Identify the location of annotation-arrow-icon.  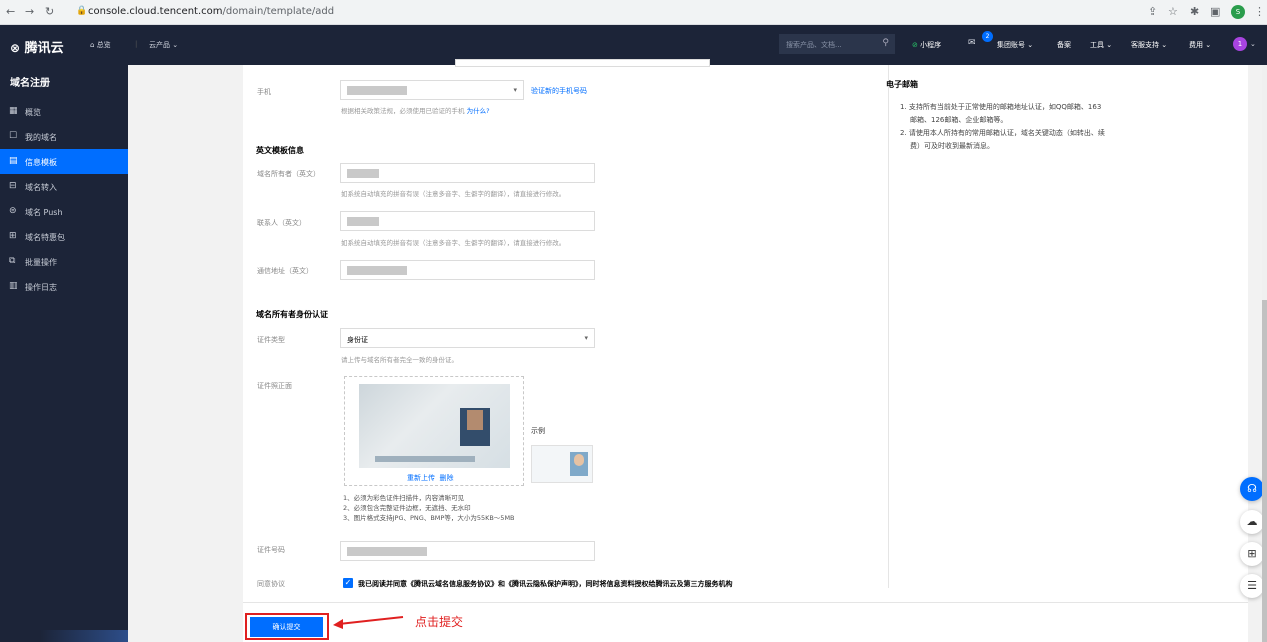
(368, 622).